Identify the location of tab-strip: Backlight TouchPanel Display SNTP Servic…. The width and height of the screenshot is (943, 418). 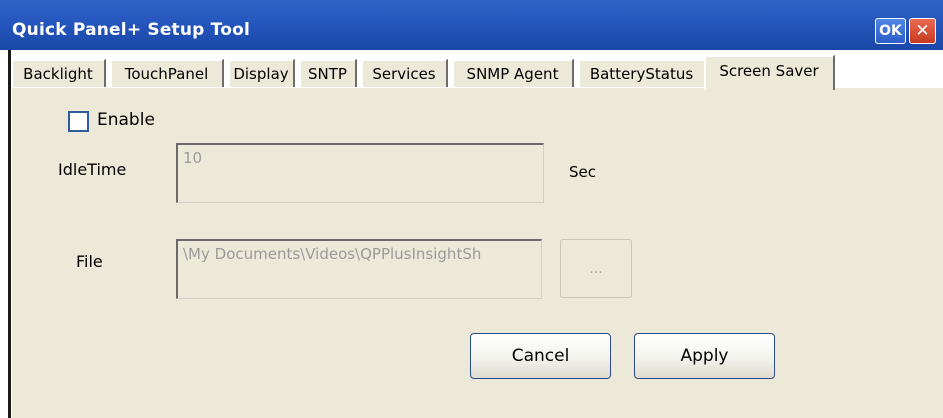
(471, 70).